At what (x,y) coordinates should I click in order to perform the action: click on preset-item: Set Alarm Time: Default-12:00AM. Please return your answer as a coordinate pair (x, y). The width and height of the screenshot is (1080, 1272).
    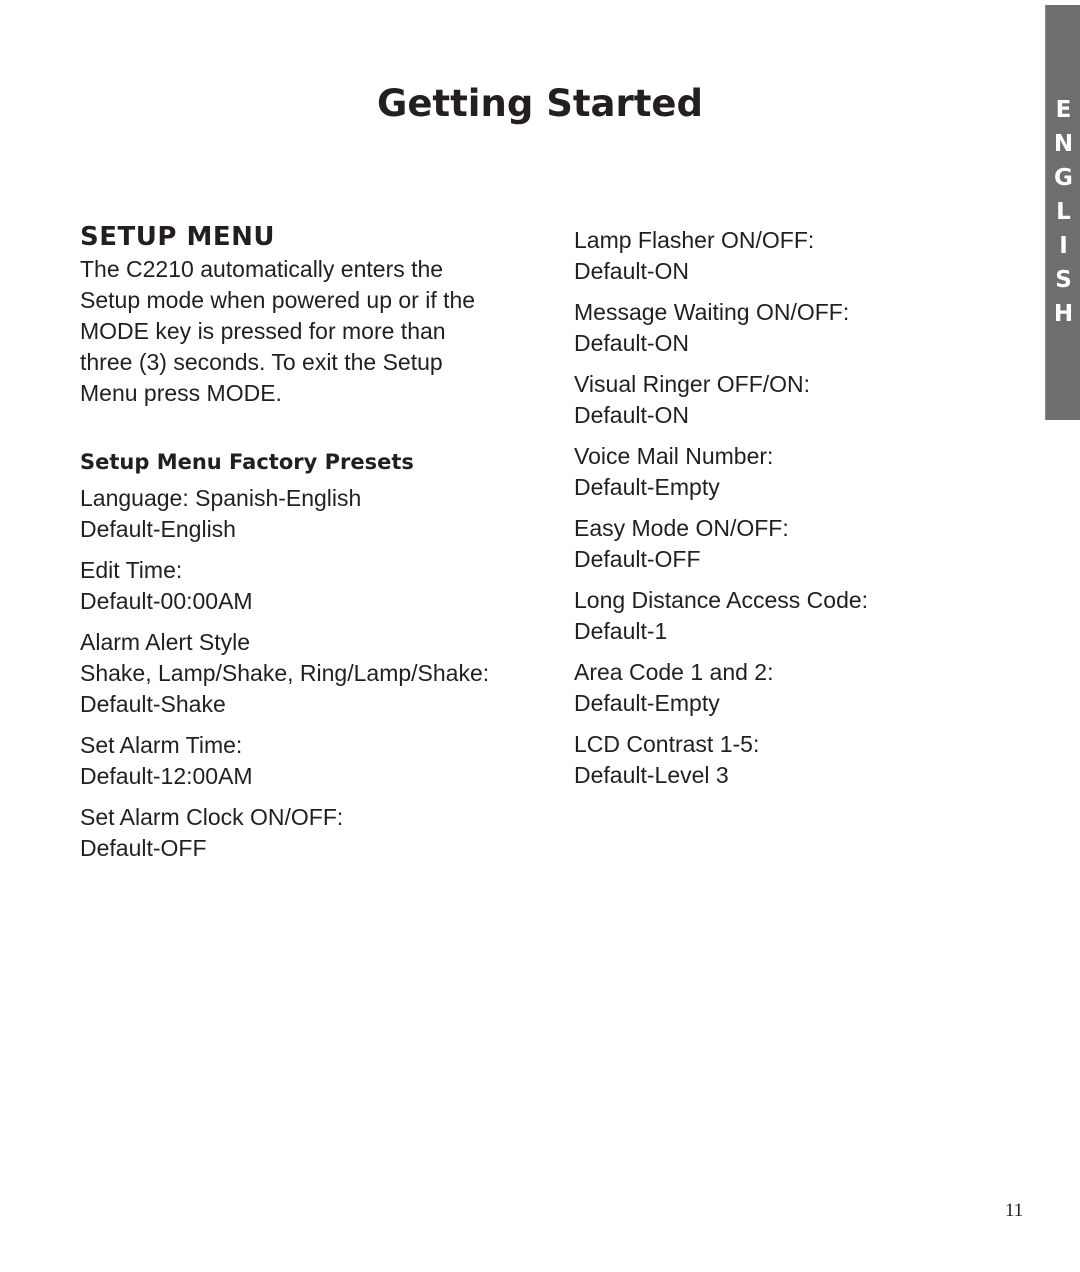
    Looking at the image, I should click on (300, 761).